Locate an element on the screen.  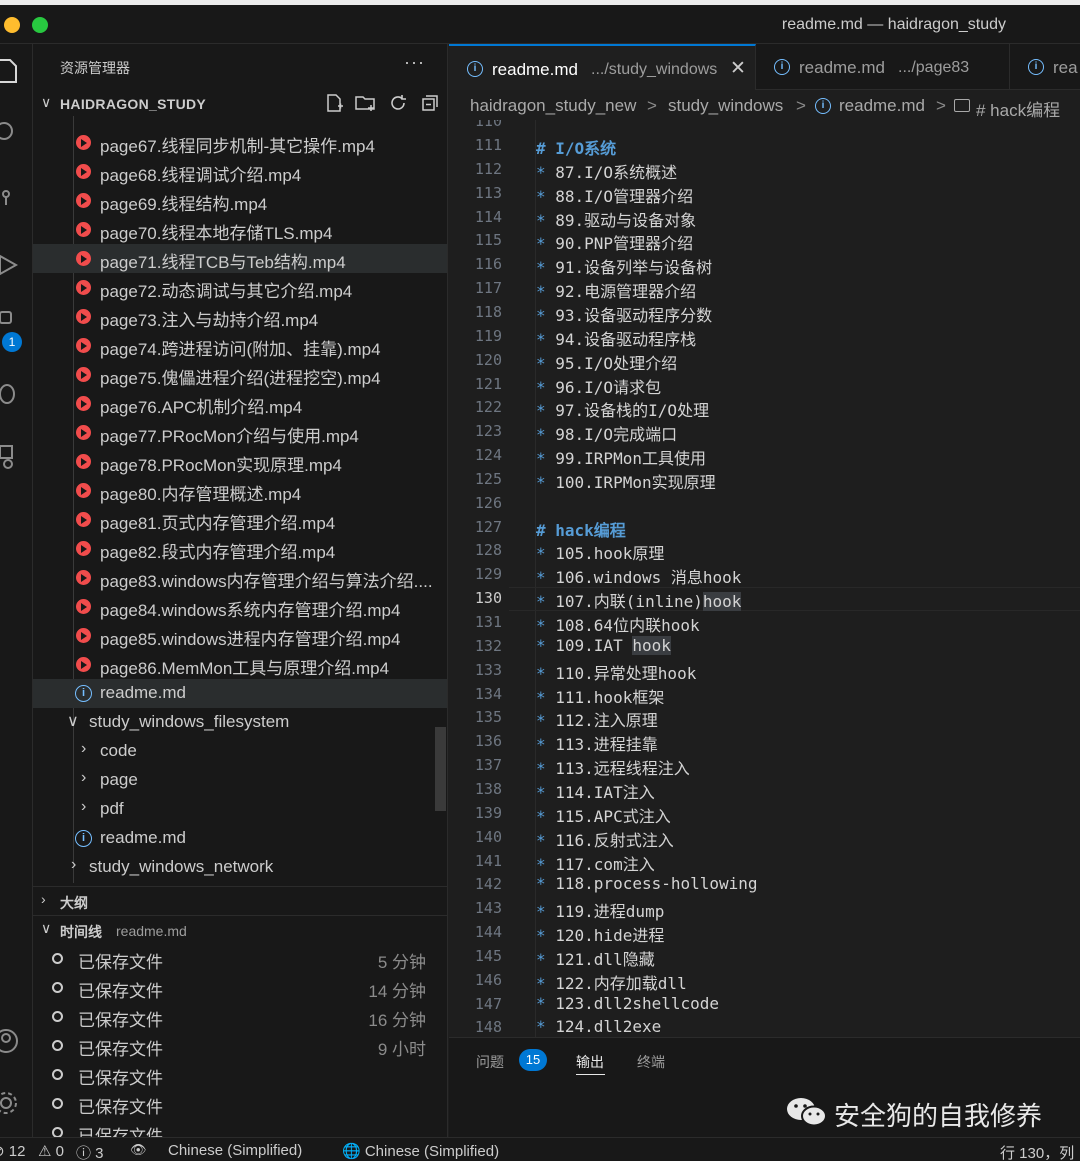
list-item-text: 100.IRPMon实现原理 is located at coordinates (635, 482).